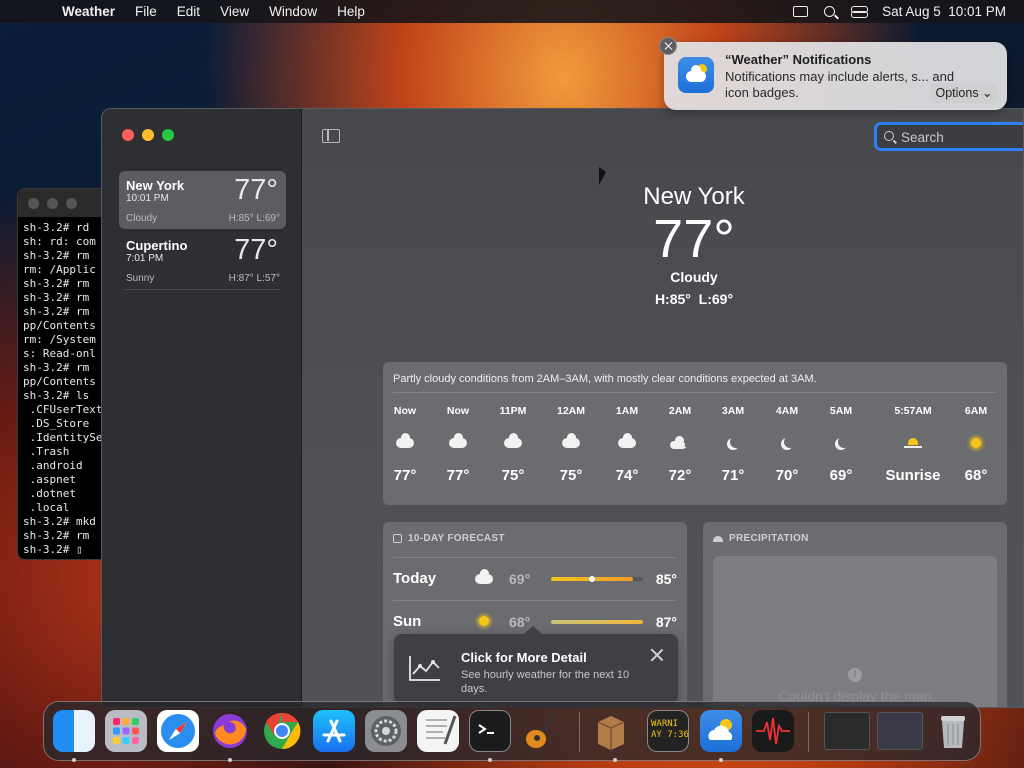 The height and width of the screenshot is (768, 1024). What do you see at coordinates (944, 11) in the screenshot?
I see `menu-clock: Sat Aug 5 10:01 PM` at bounding box center [944, 11].